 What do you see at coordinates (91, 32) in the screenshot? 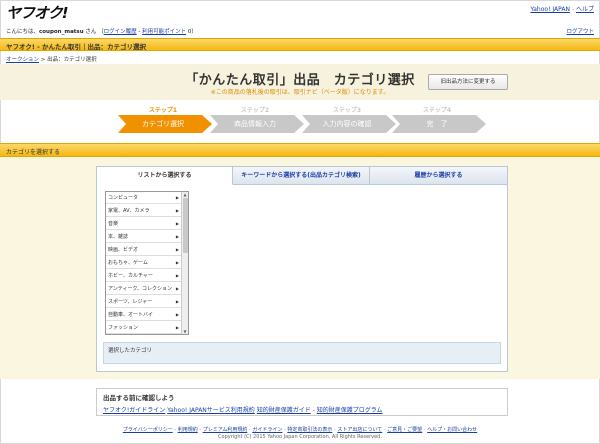
I see `greeting-suffix: さん` at bounding box center [91, 32].